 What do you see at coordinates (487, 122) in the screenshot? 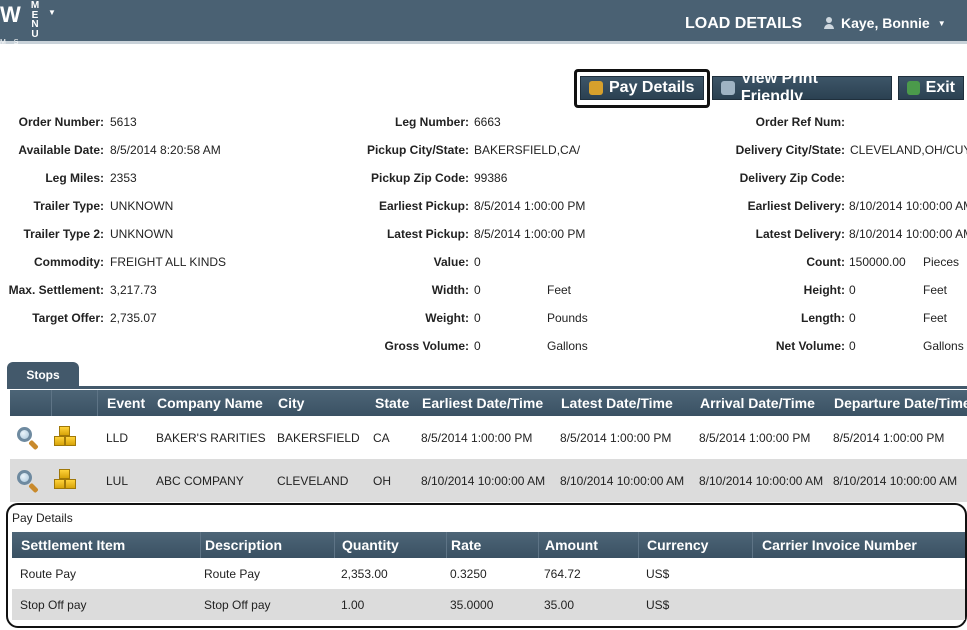
I see `leg-number-value: 6663` at bounding box center [487, 122].